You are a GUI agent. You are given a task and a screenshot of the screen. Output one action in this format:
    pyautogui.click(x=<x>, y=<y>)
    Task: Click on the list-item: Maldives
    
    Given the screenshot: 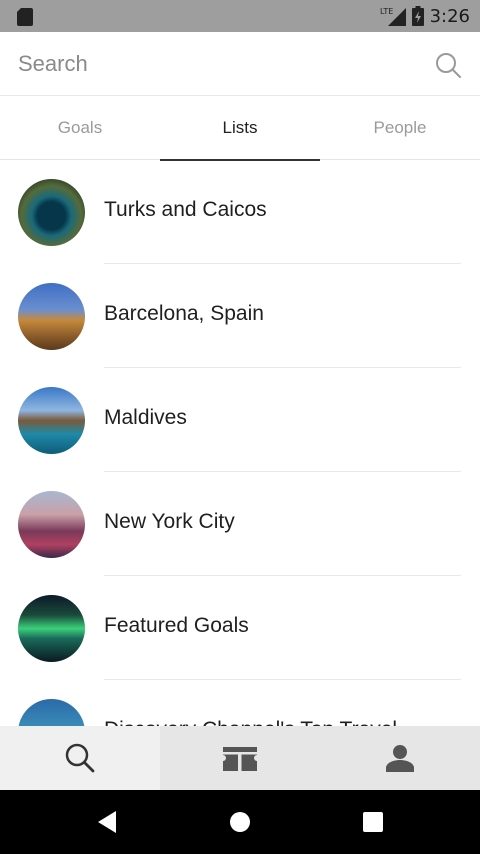 What is the action you would take?
    pyautogui.click(x=240, y=420)
    